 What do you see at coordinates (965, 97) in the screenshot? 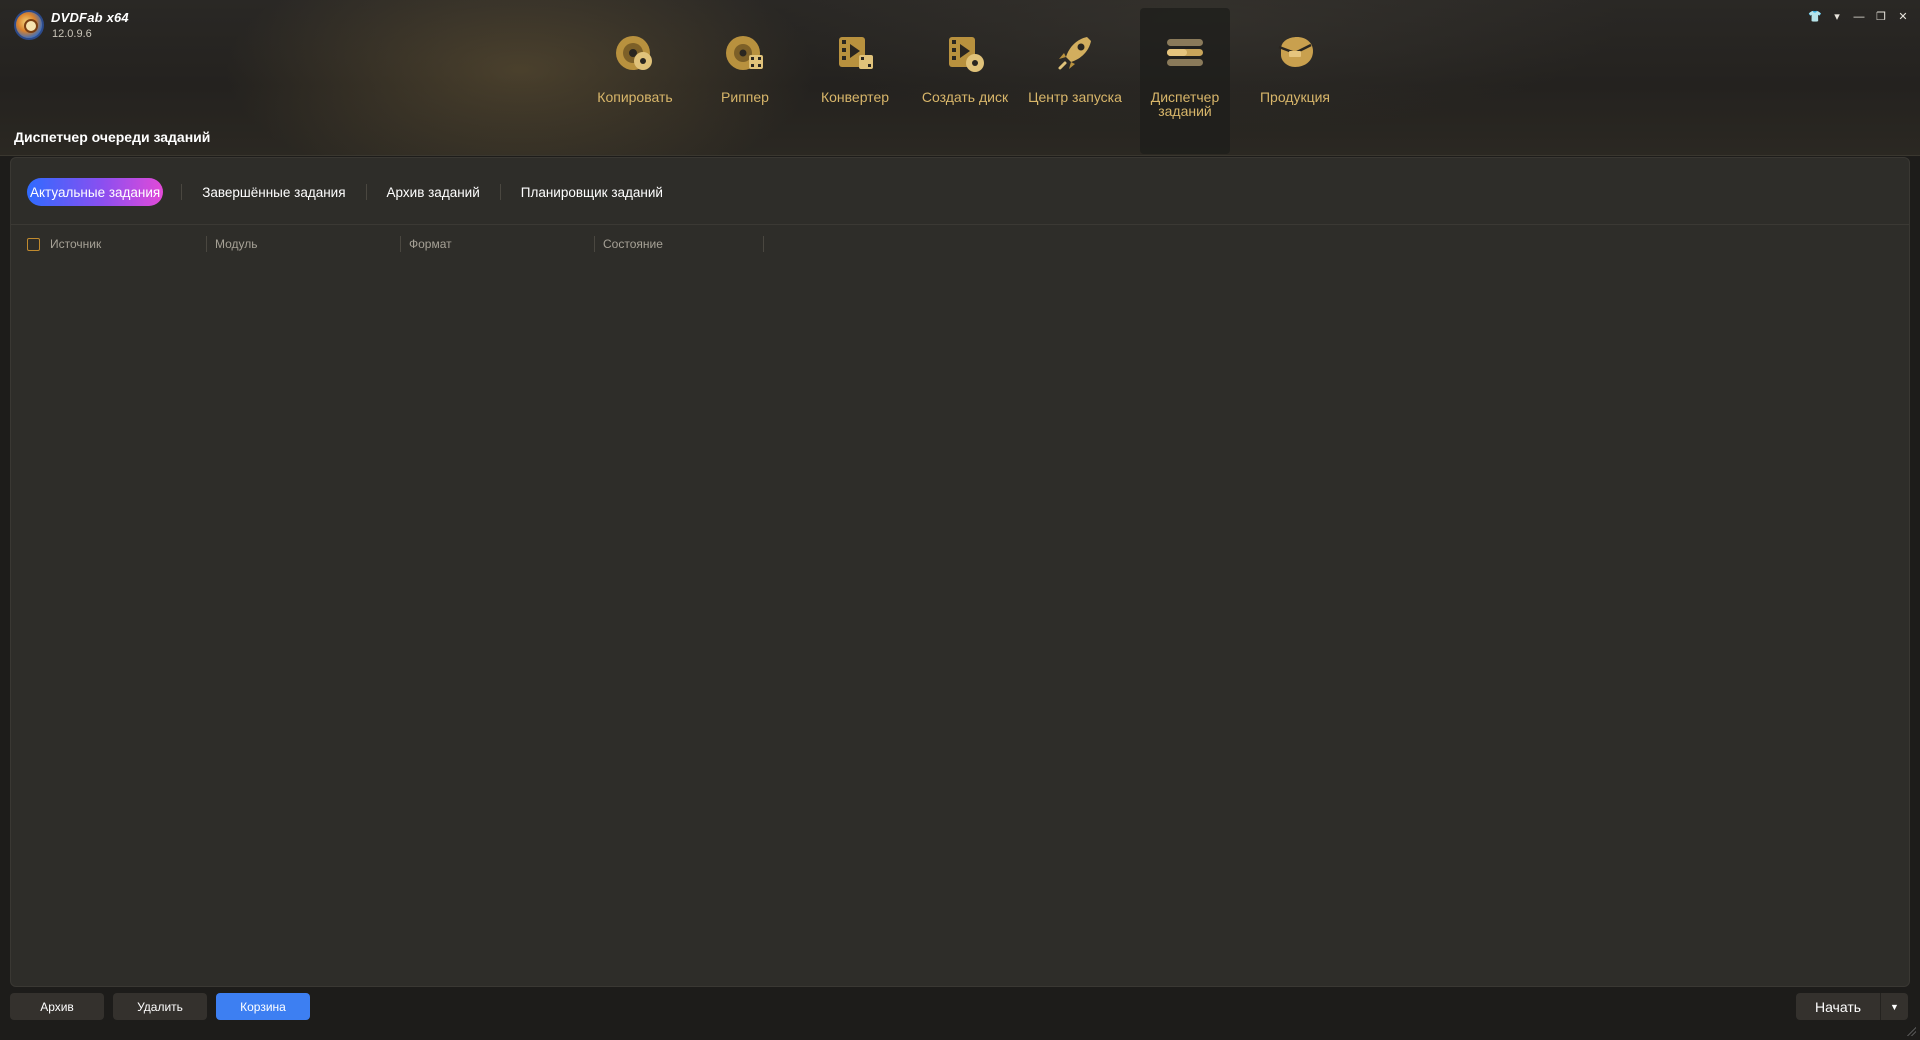
I see `nav-creator-label: Создать диск` at bounding box center [965, 97].